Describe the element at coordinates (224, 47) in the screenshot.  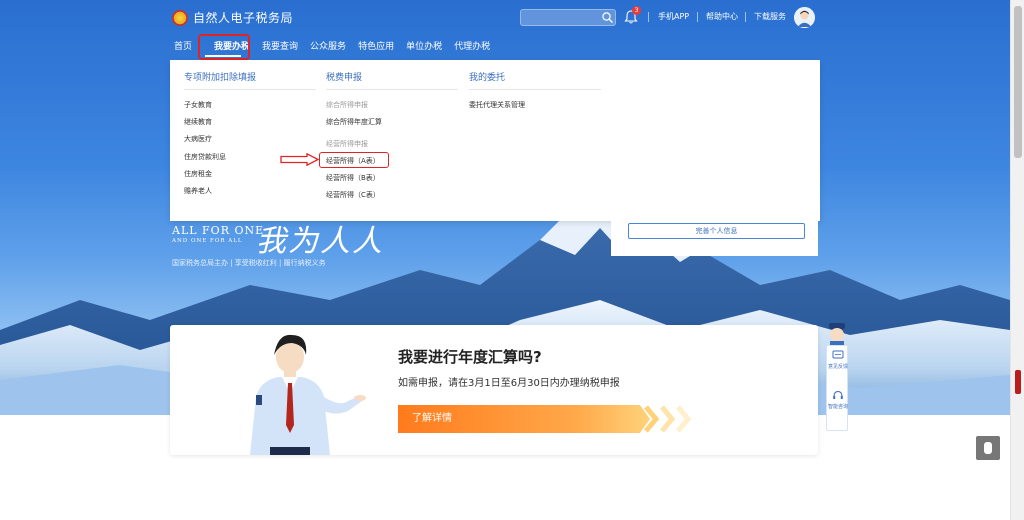
I see `nav-highlight-box` at that location.